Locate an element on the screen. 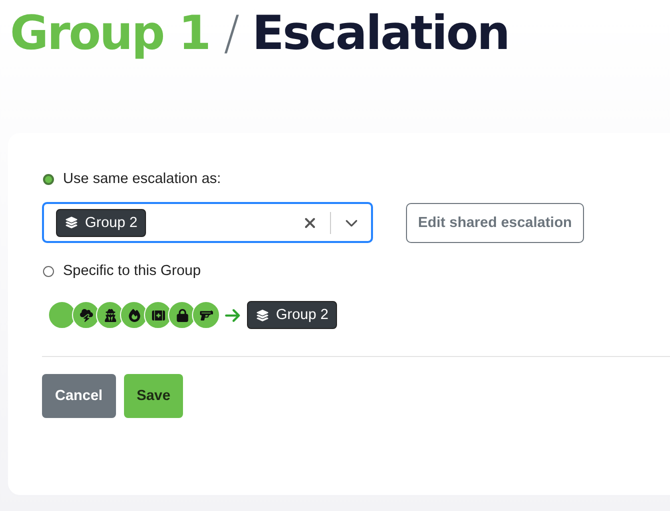  lock-icon is located at coordinates (182, 315).